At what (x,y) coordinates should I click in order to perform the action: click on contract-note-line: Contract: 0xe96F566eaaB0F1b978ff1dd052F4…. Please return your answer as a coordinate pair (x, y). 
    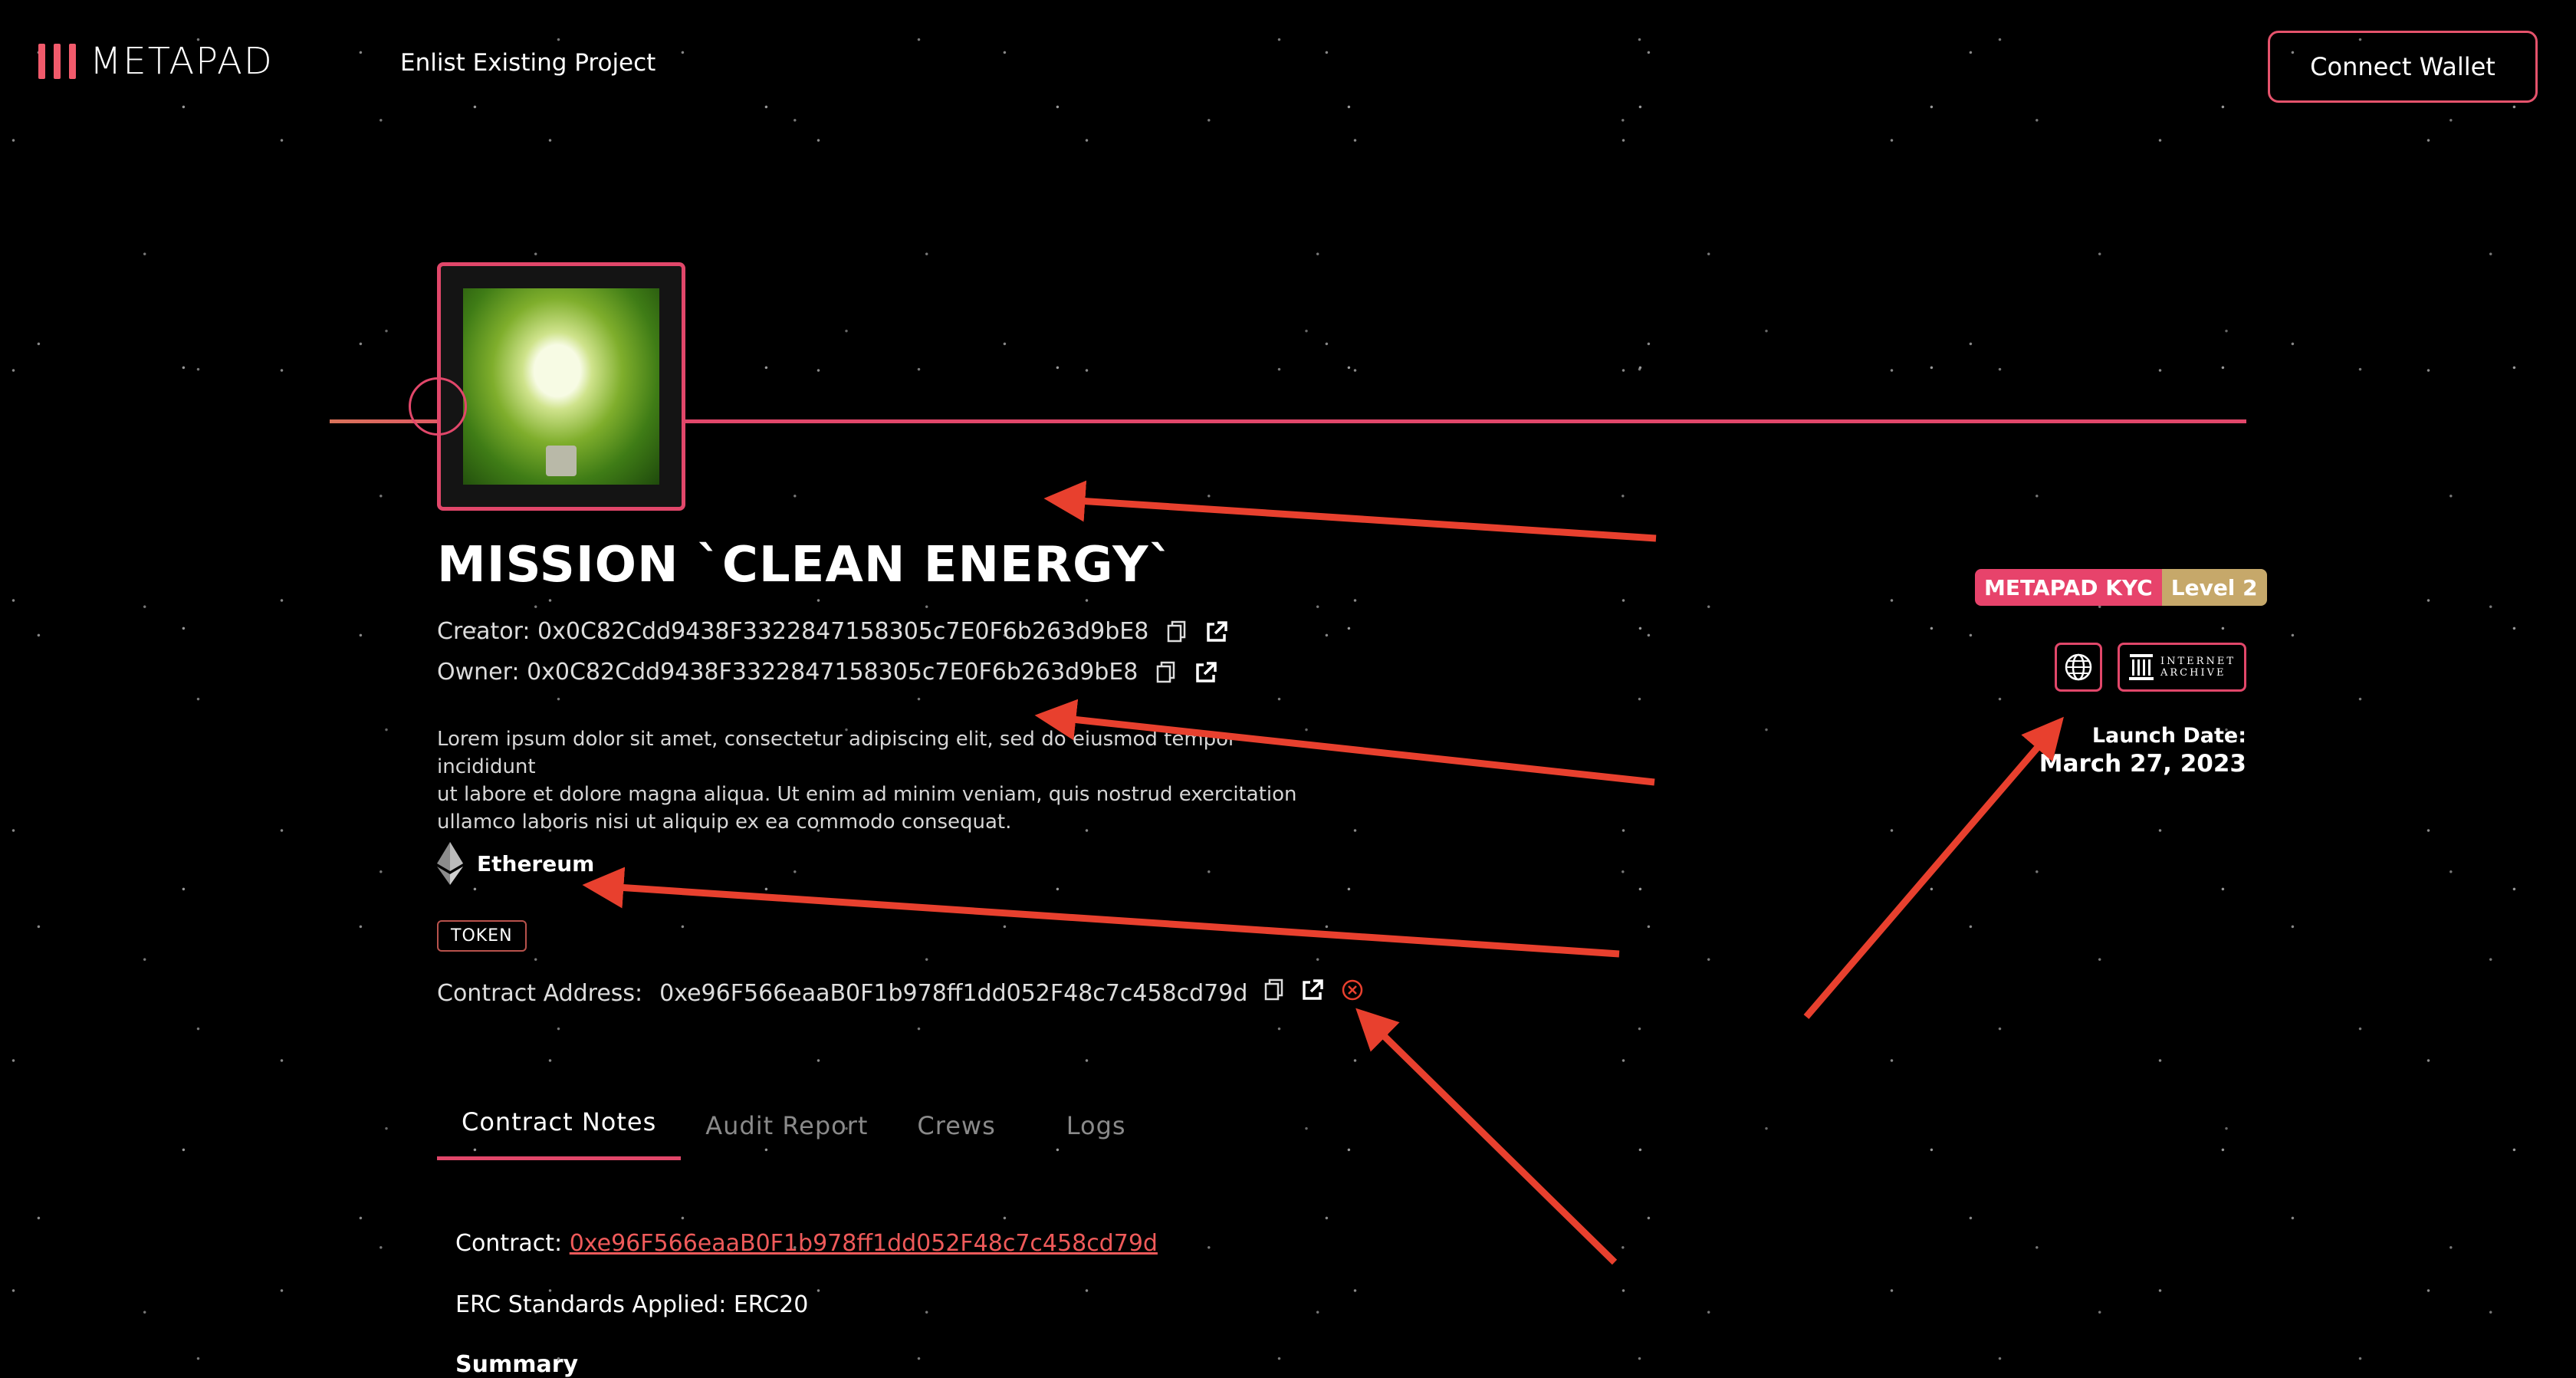
    Looking at the image, I should click on (807, 1243).